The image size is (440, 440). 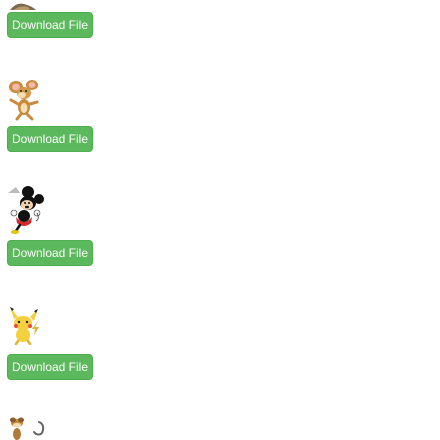 I want to click on partial-cartoon-thumbnail-top, so click(x=23, y=6).